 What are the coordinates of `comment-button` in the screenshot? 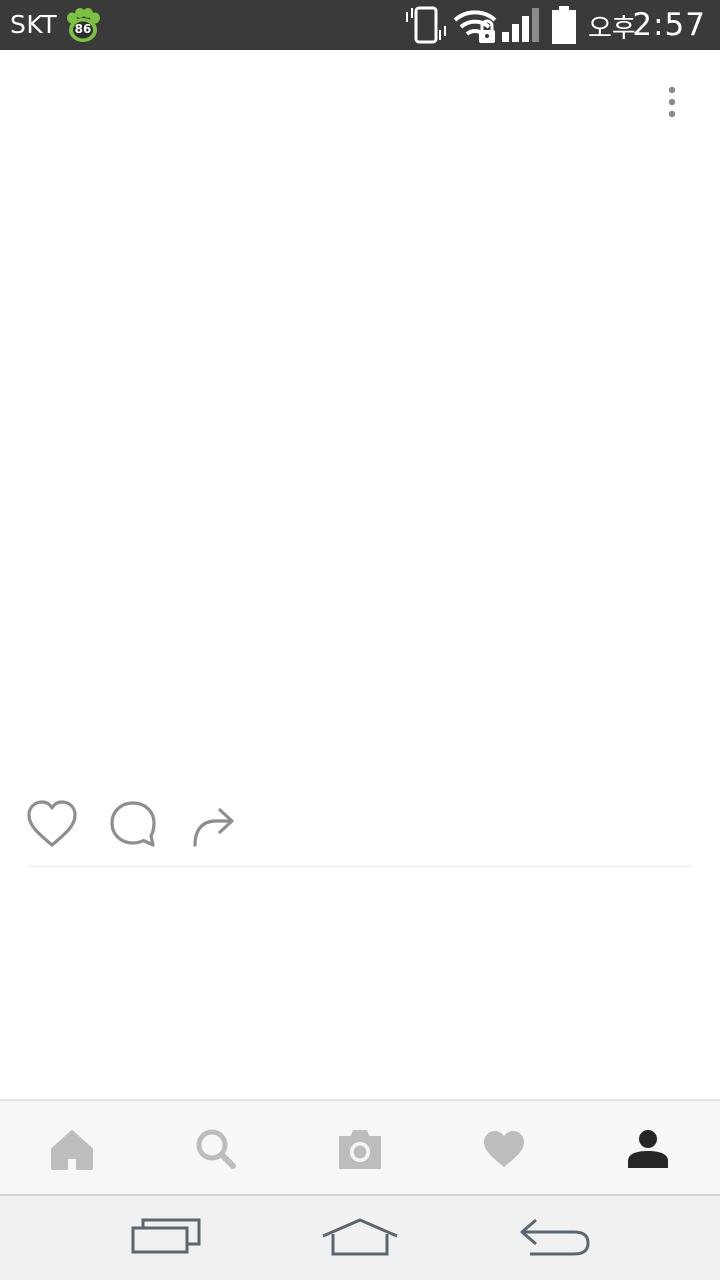 It's located at (133, 824).